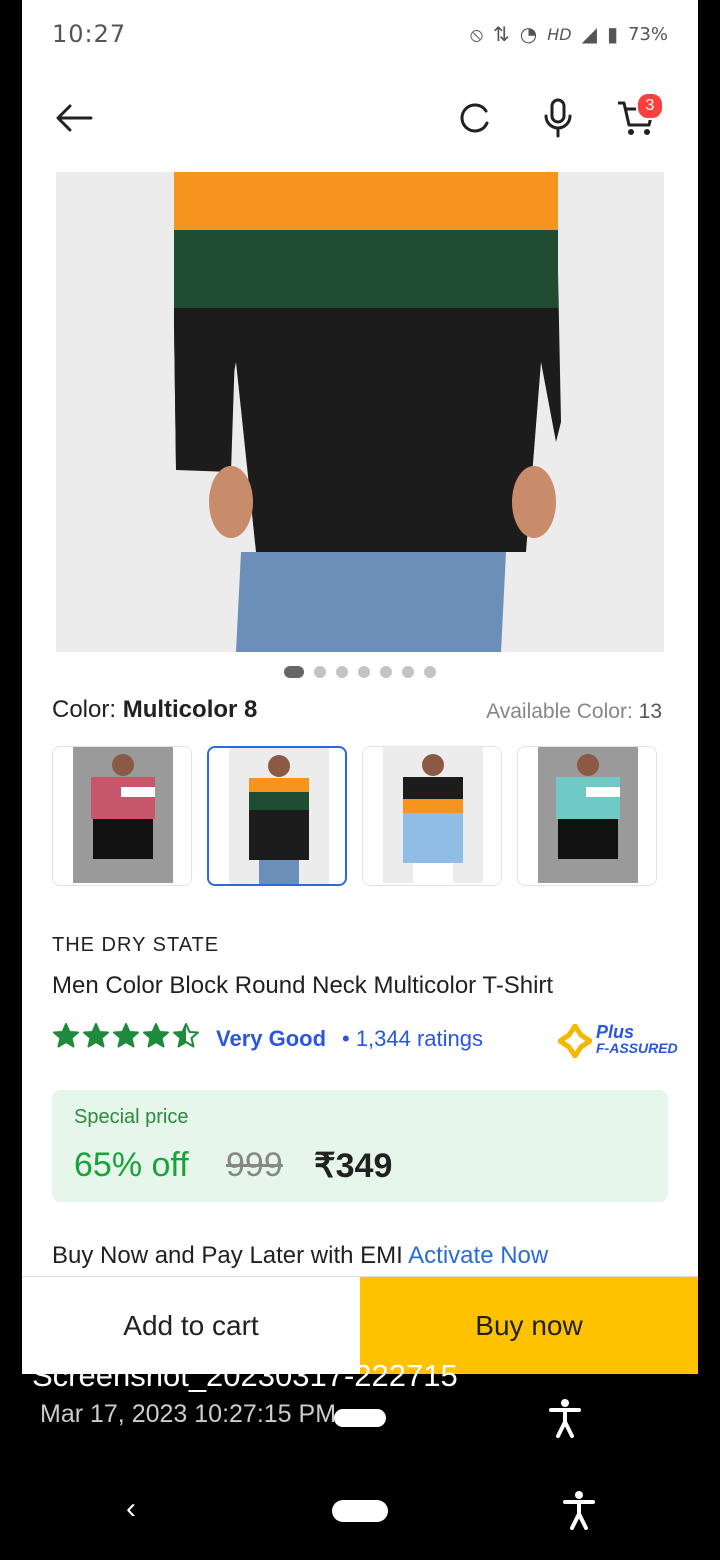  What do you see at coordinates (647, 34) in the screenshot?
I see `battery-percent: 73%` at bounding box center [647, 34].